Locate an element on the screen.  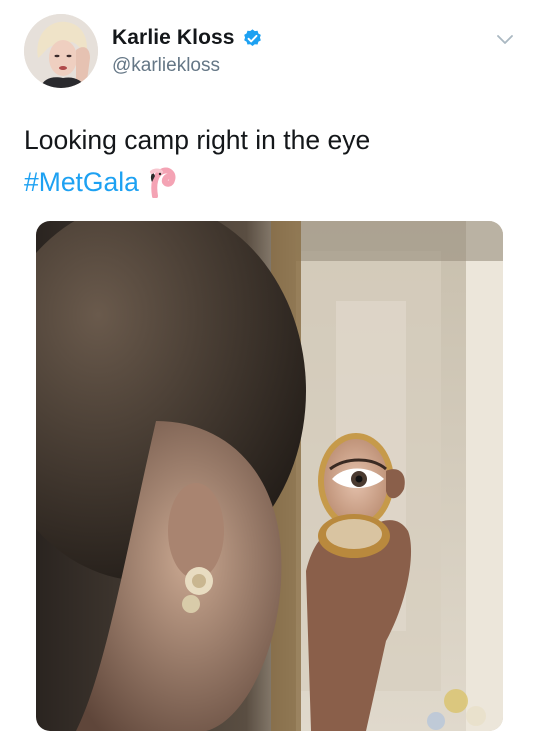
avatar is located at coordinates (61, 51).